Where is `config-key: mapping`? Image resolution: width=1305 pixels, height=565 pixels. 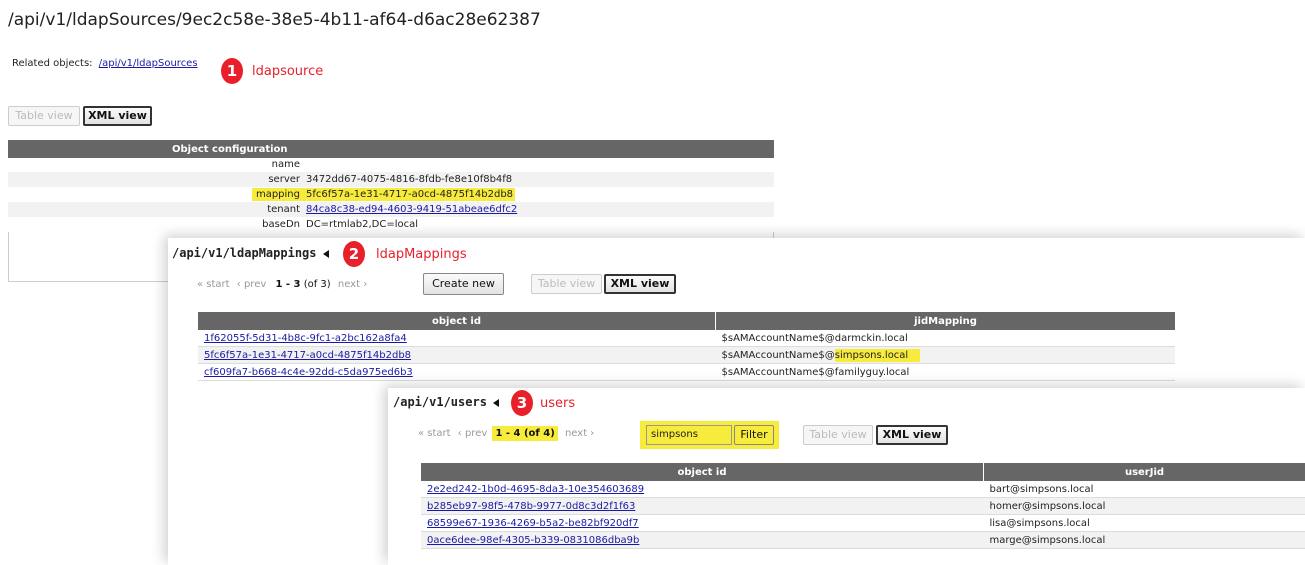
config-key: mapping is located at coordinates (277, 194).